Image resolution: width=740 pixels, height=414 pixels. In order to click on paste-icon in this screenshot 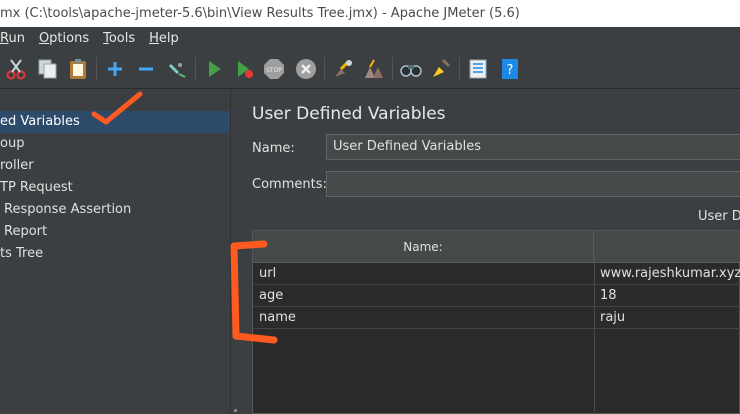, I will do `click(78, 69)`.